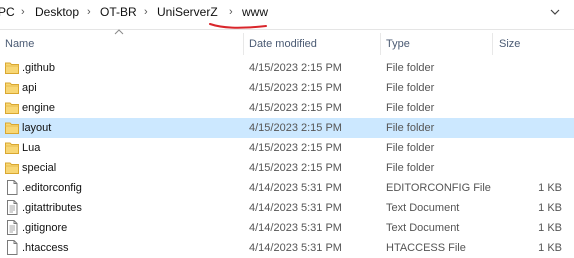  I want to click on file-row: Lua 4/15/2023 2:15 PM File folder, so click(287, 148).